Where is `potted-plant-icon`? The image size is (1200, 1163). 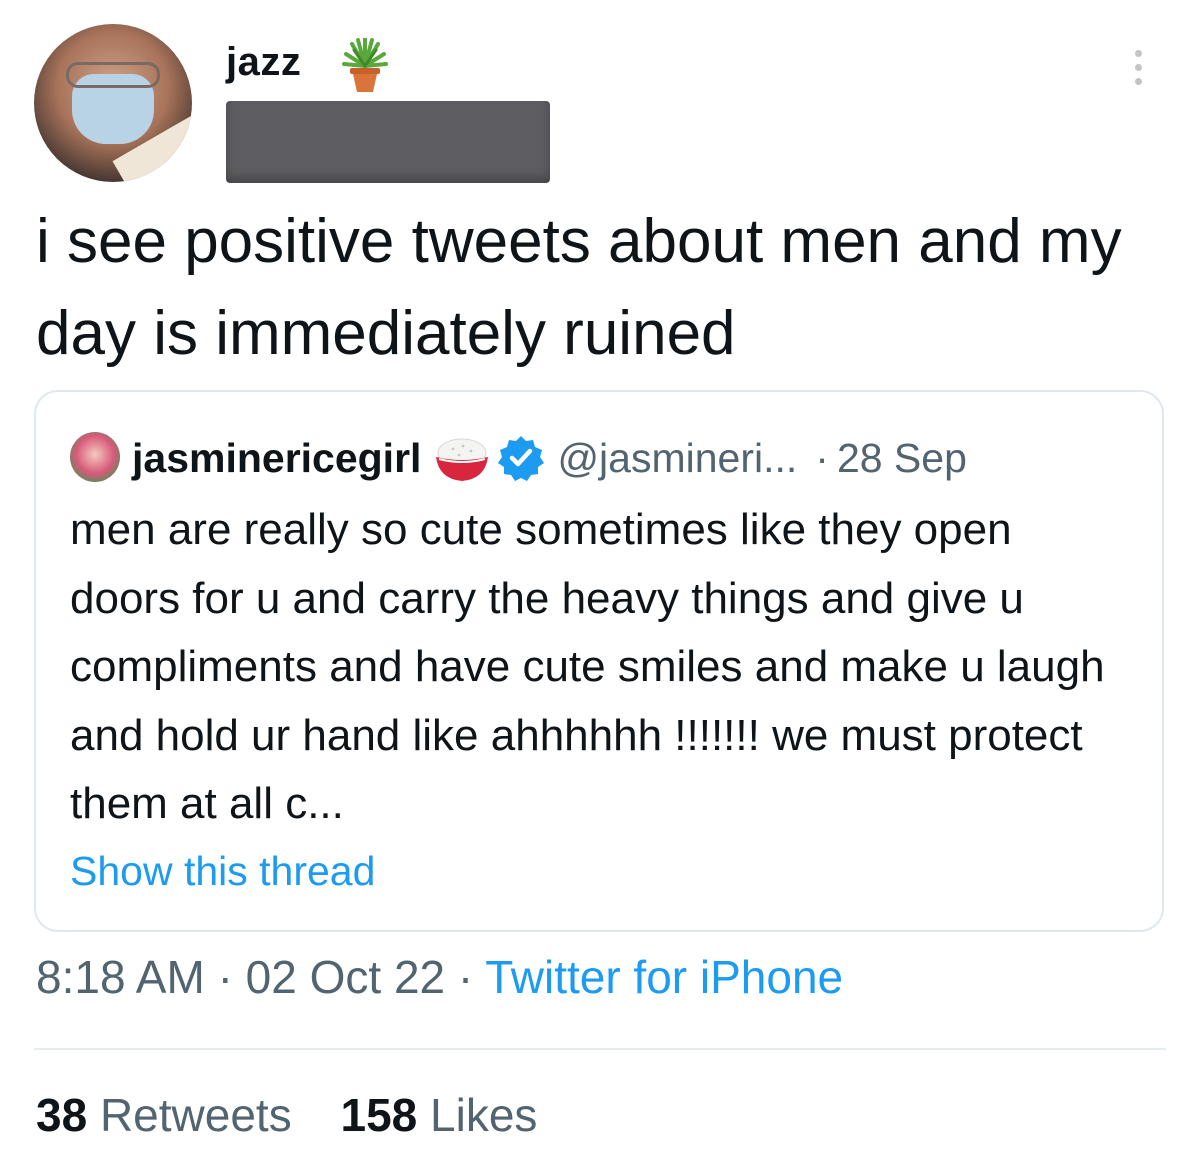
potted-plant-icon is located at coordinates (365, 65).